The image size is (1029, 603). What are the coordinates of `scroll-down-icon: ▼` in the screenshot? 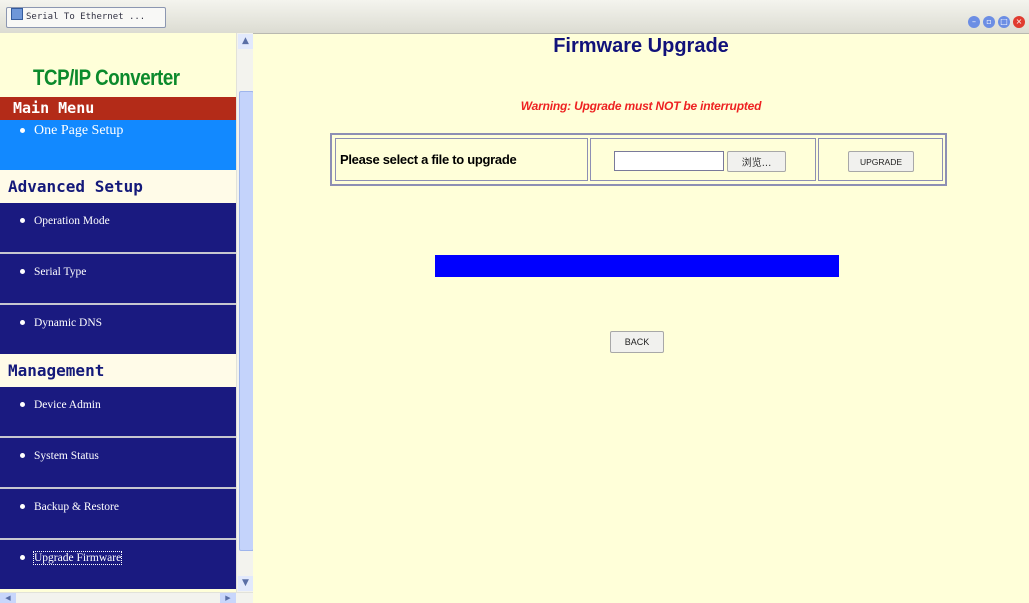 It's located at (245, 583).